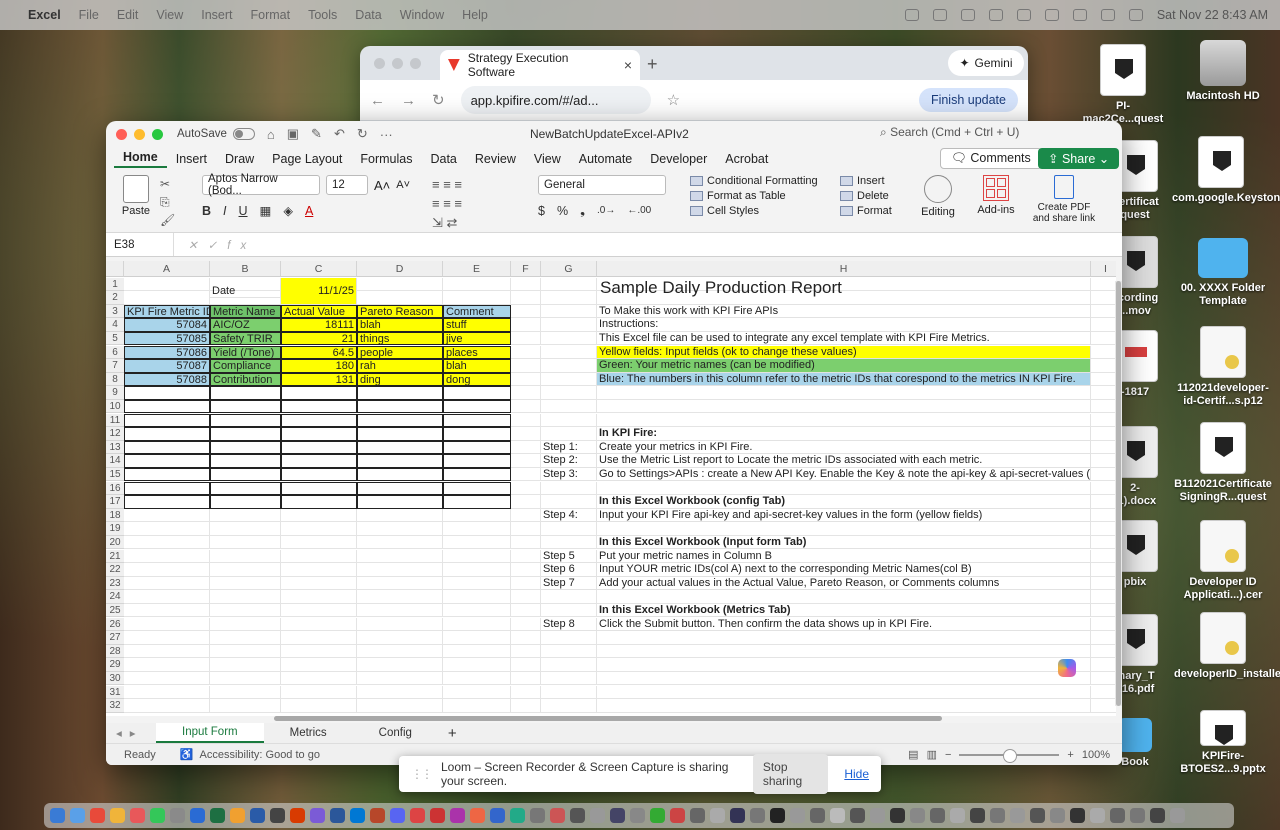  Describe the element at coordinates (121, 134) in the screenshot. I see `close-window-icon` at that location.